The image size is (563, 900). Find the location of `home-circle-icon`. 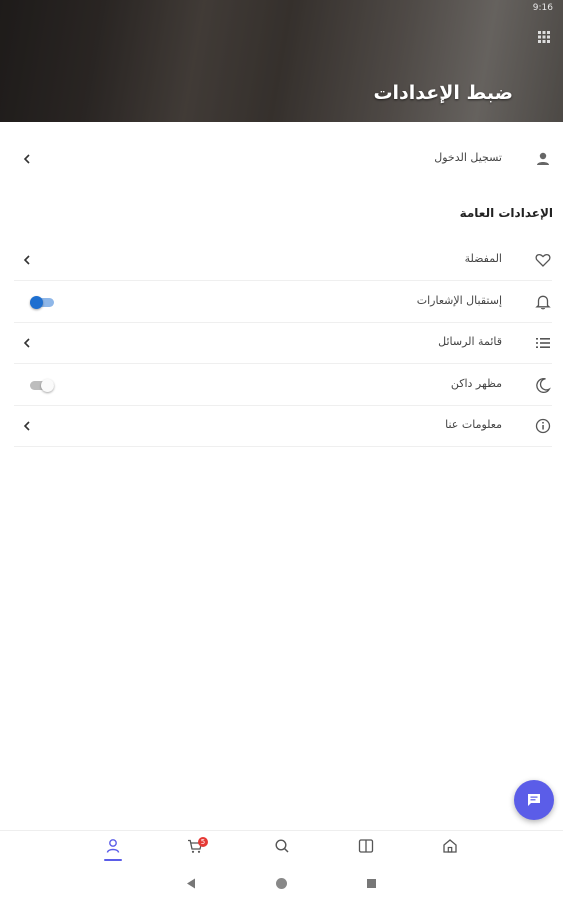

home-circle-icon is located at coordinates (281, 883).